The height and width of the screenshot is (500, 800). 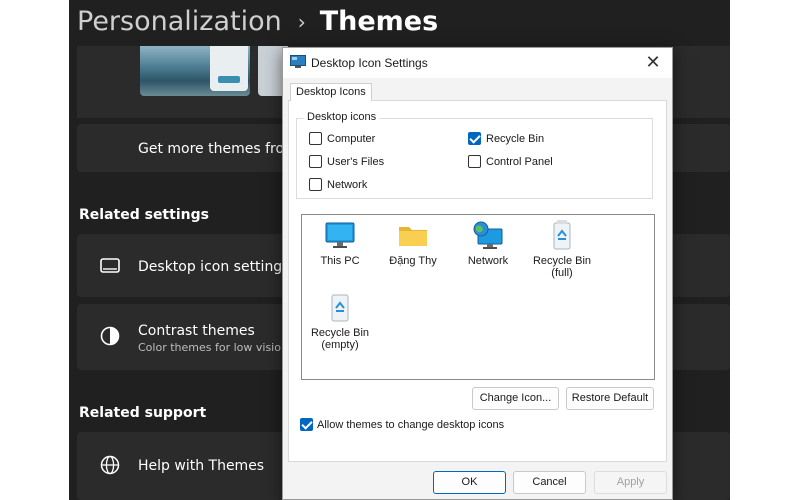 I want to click on icon-label: This PC, so click(x=340, y=261).